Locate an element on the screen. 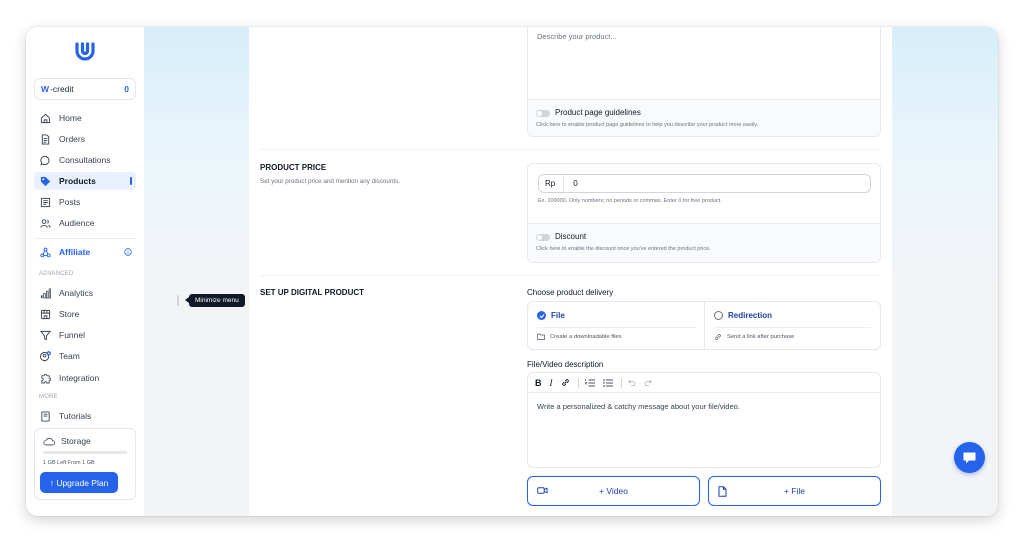 Image resolution: width=1024 pixels, height=542 pixels. credit-value: 0 is located at coordinates (126, 89).